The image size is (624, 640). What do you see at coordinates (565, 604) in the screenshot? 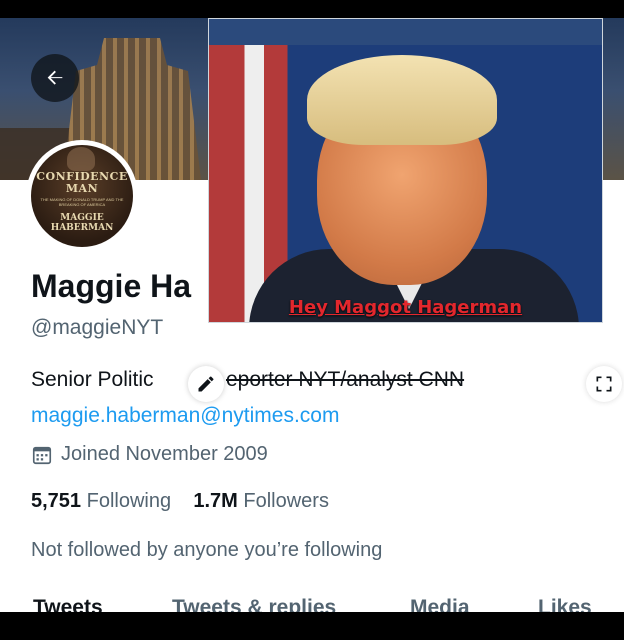
I see `tab-likes: Likes` at bounding box center [565, 604].